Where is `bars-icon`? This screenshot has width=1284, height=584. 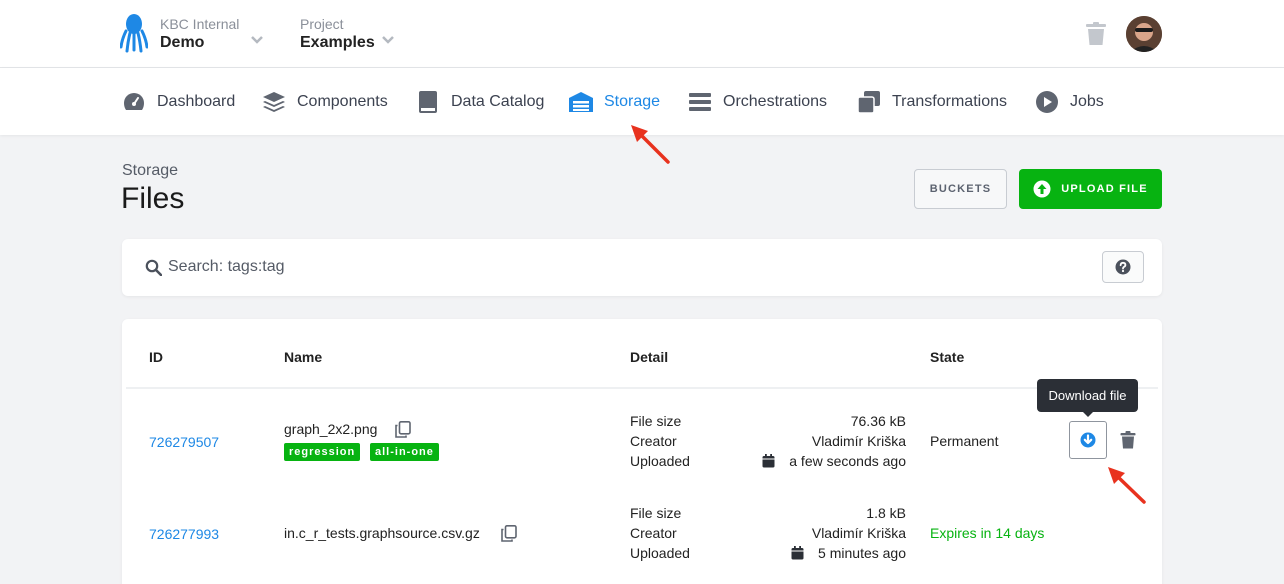 bars-icon is located at coordinates (700, 102).